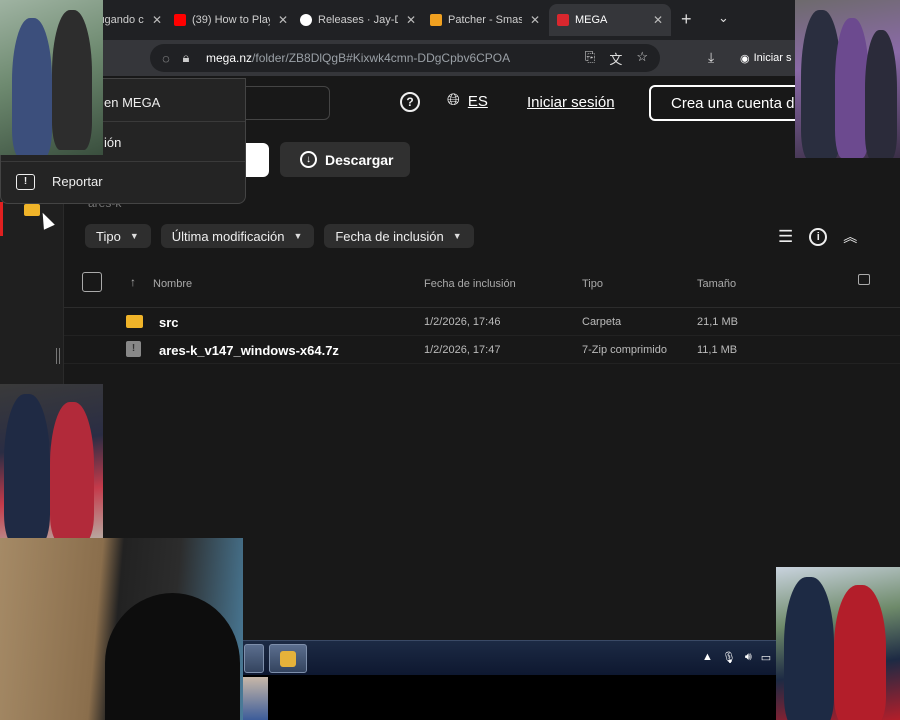 The height and width of the screenshot is (720, 900). What do you see at coordinates (717, 350) in the screenshot?
I see `file-size: 11,1 MB` at bounding box center [717, 350].